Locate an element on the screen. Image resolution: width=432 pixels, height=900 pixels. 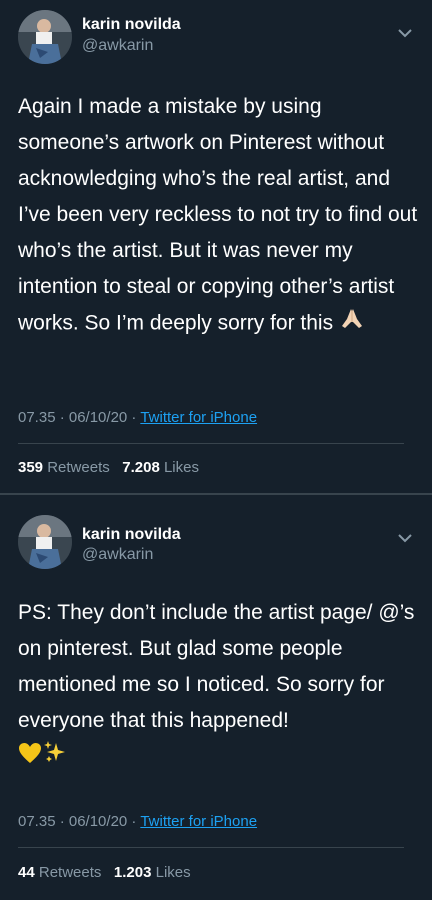
yellow-heart-icon is located at coordinates (30, 758).